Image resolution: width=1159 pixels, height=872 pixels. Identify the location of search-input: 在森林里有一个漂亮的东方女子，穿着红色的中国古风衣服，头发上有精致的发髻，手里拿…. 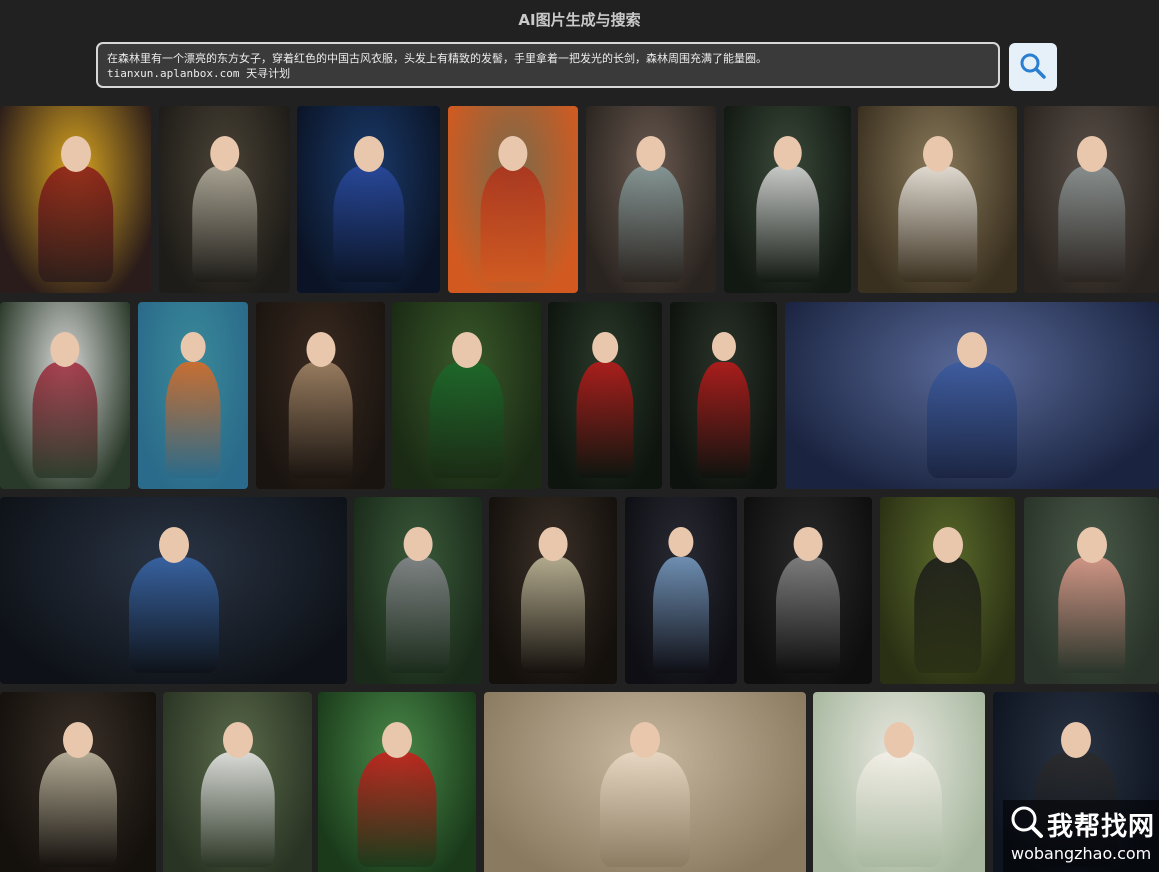
(548, 65).